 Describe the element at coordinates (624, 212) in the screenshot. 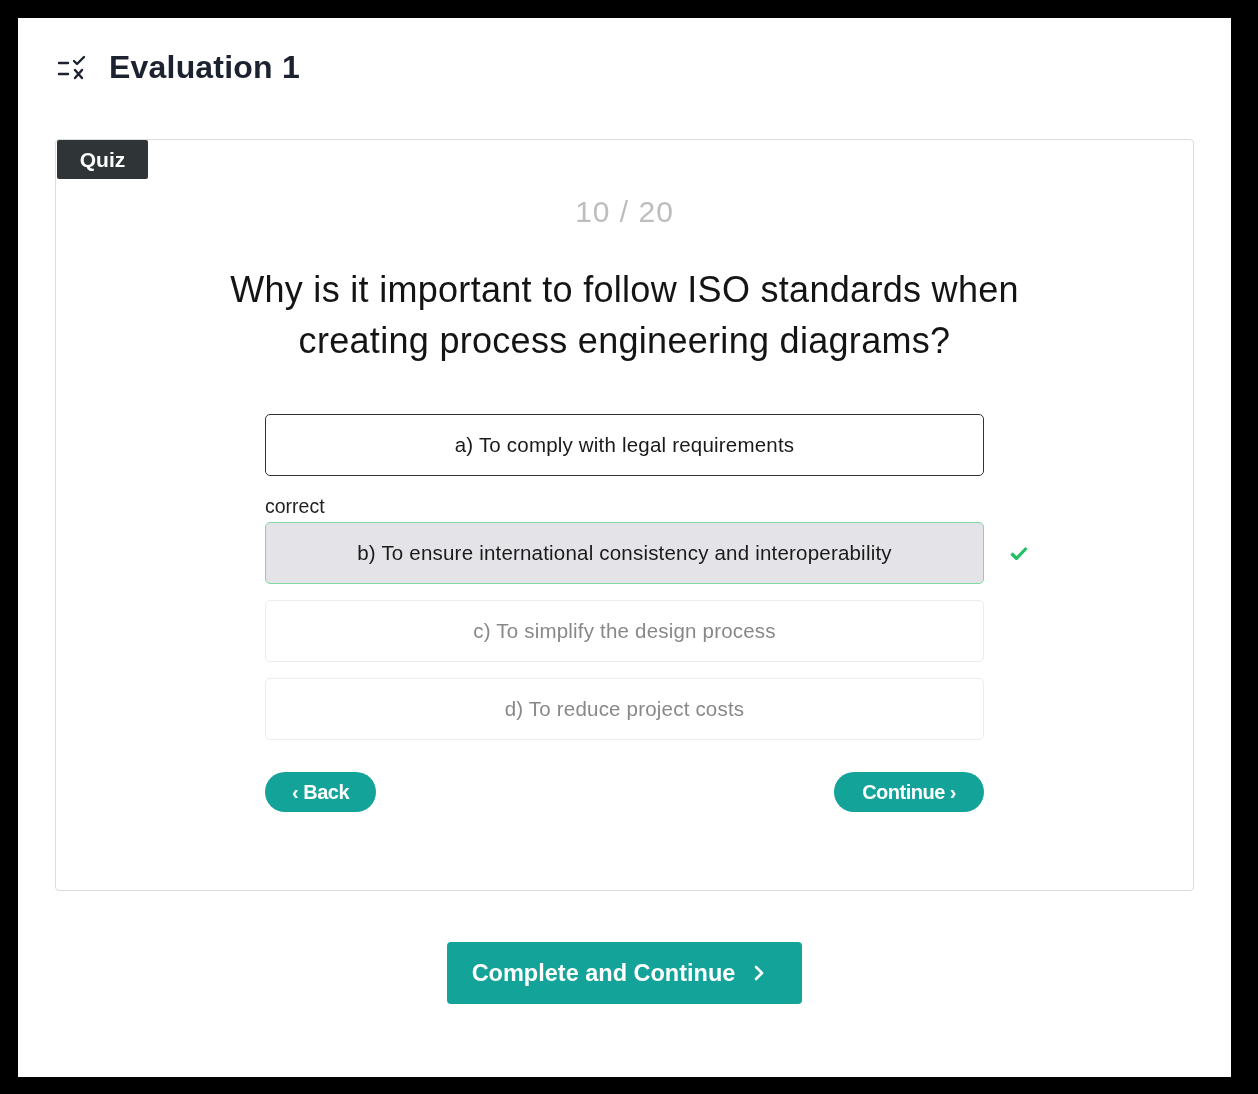

I see `question-counter: 10 / 20` at that location.